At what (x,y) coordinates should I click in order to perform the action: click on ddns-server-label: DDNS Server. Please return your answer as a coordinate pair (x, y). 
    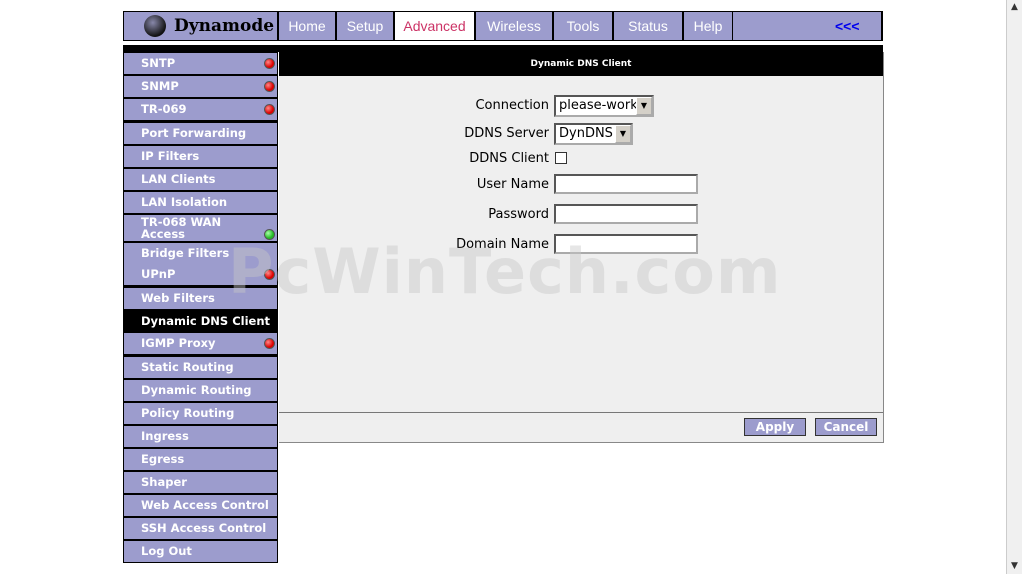
    Looking at the image, I should click on (506, 133).